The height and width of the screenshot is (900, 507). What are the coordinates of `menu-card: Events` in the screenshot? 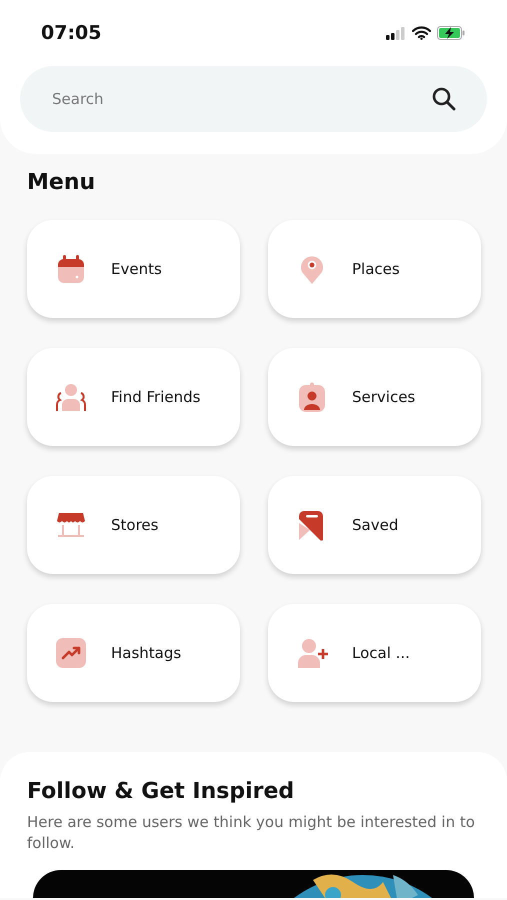 It's located at (133, 269).